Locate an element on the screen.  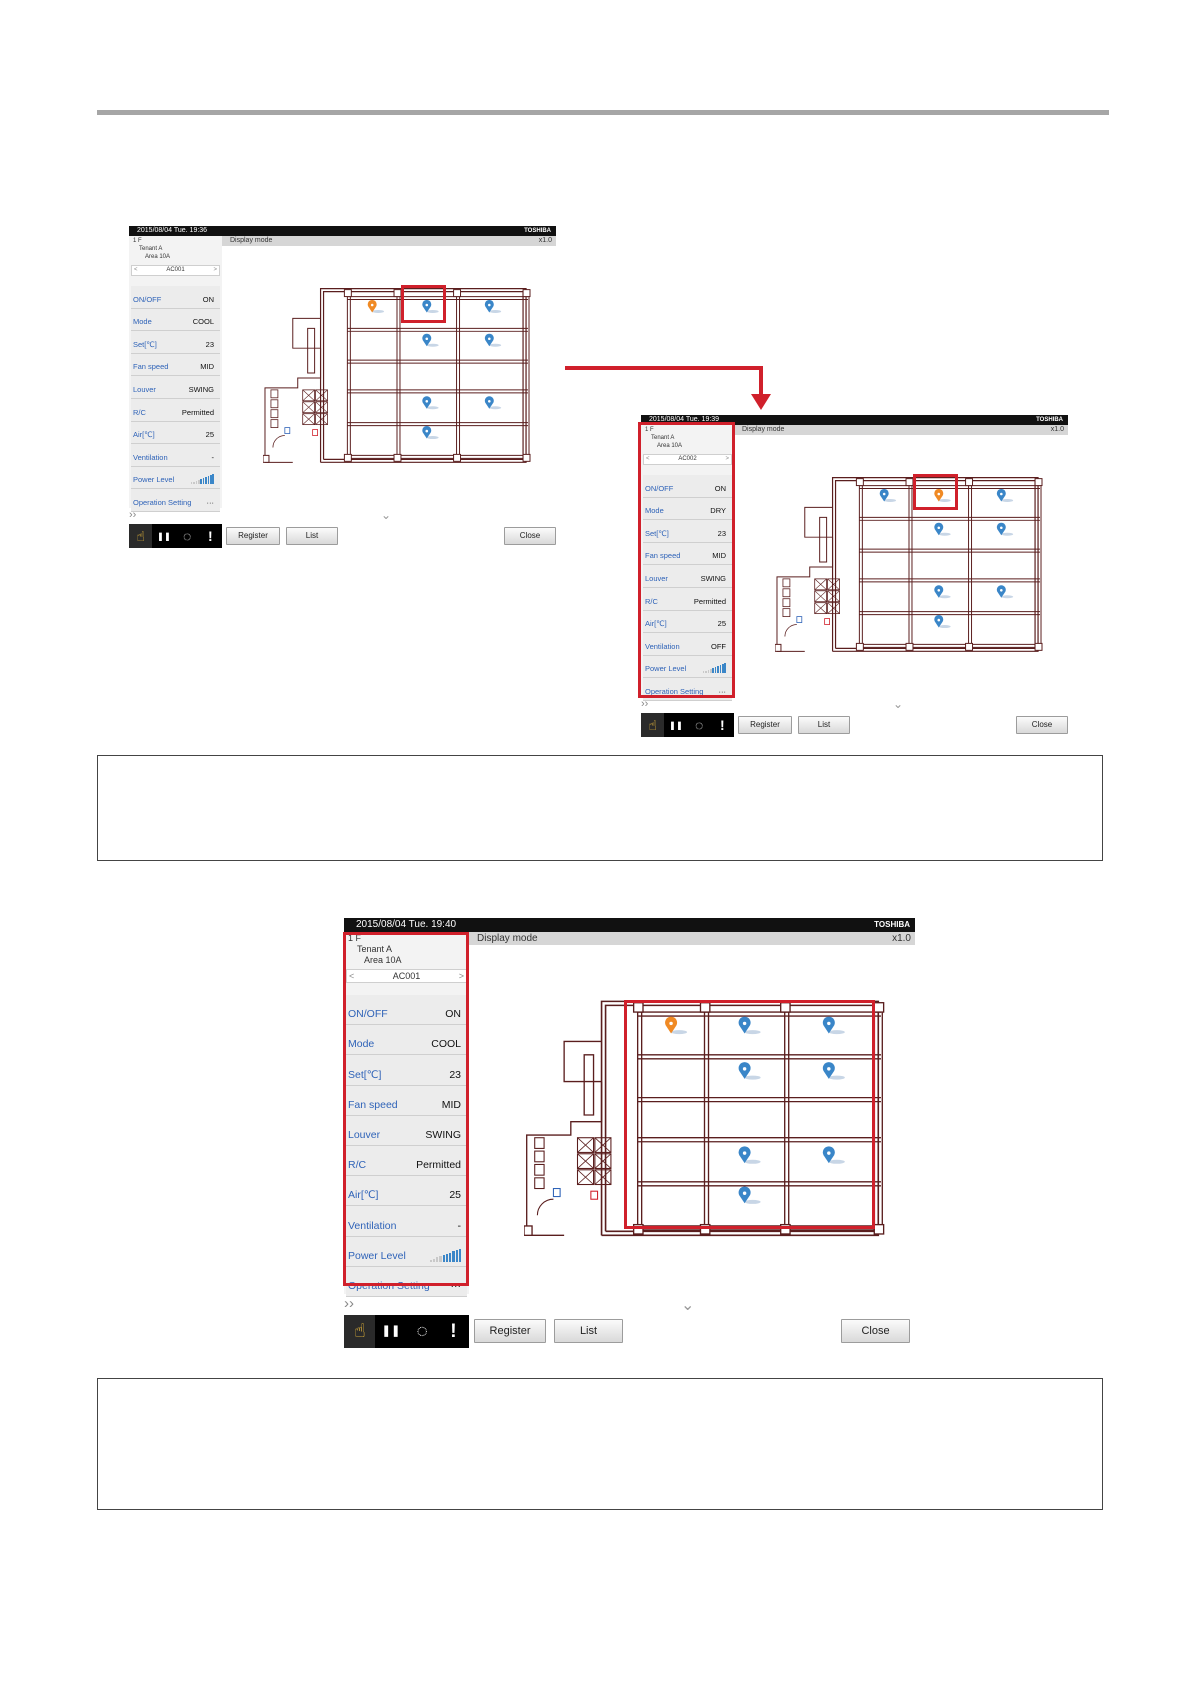
power-level-meter is located at coordinates (202, 479).